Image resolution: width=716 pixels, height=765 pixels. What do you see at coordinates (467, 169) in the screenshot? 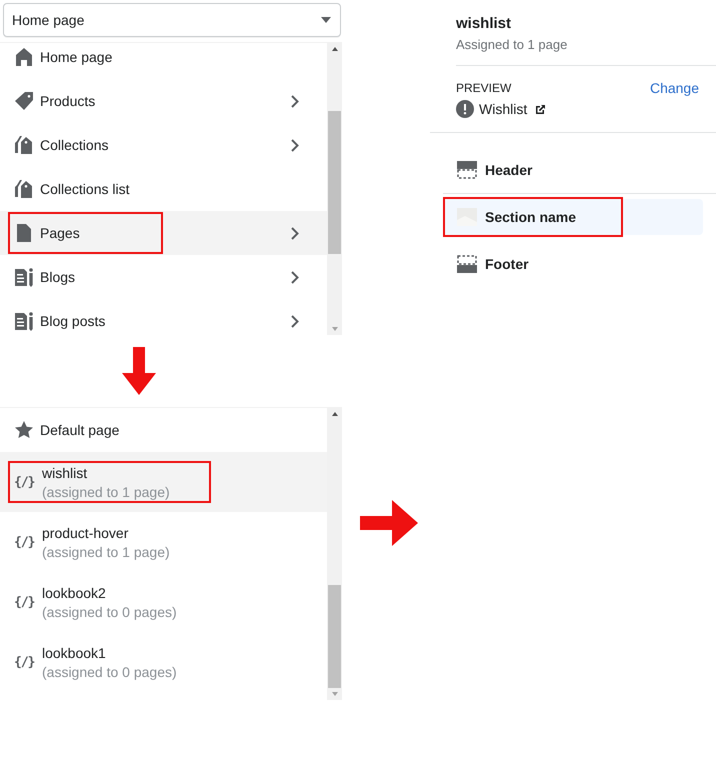
I see `header-layout-icon` at bounding box center [467, 169].